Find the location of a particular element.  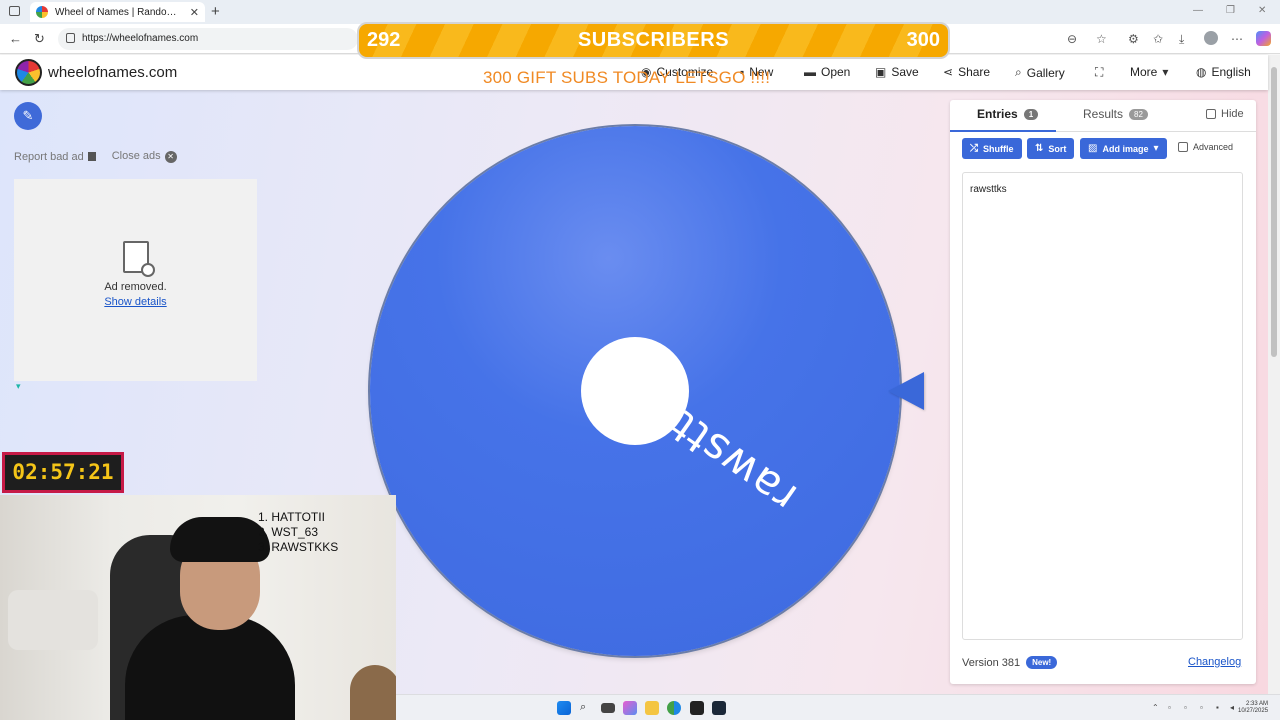

scrollbar-thumb is located at coordinates (1274, 212).